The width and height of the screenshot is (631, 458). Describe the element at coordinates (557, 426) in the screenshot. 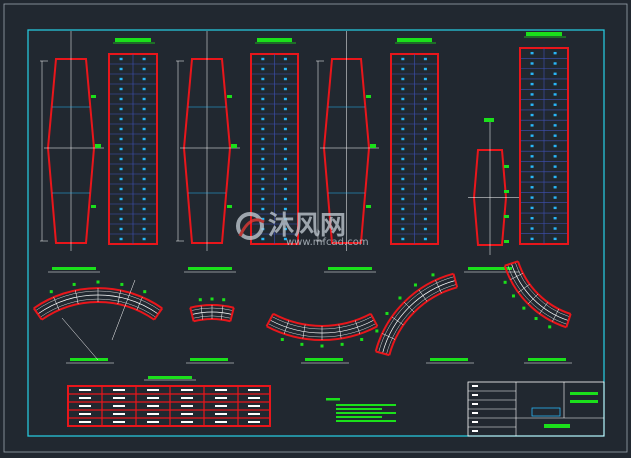

I see `drawing-title-bar` at that location.